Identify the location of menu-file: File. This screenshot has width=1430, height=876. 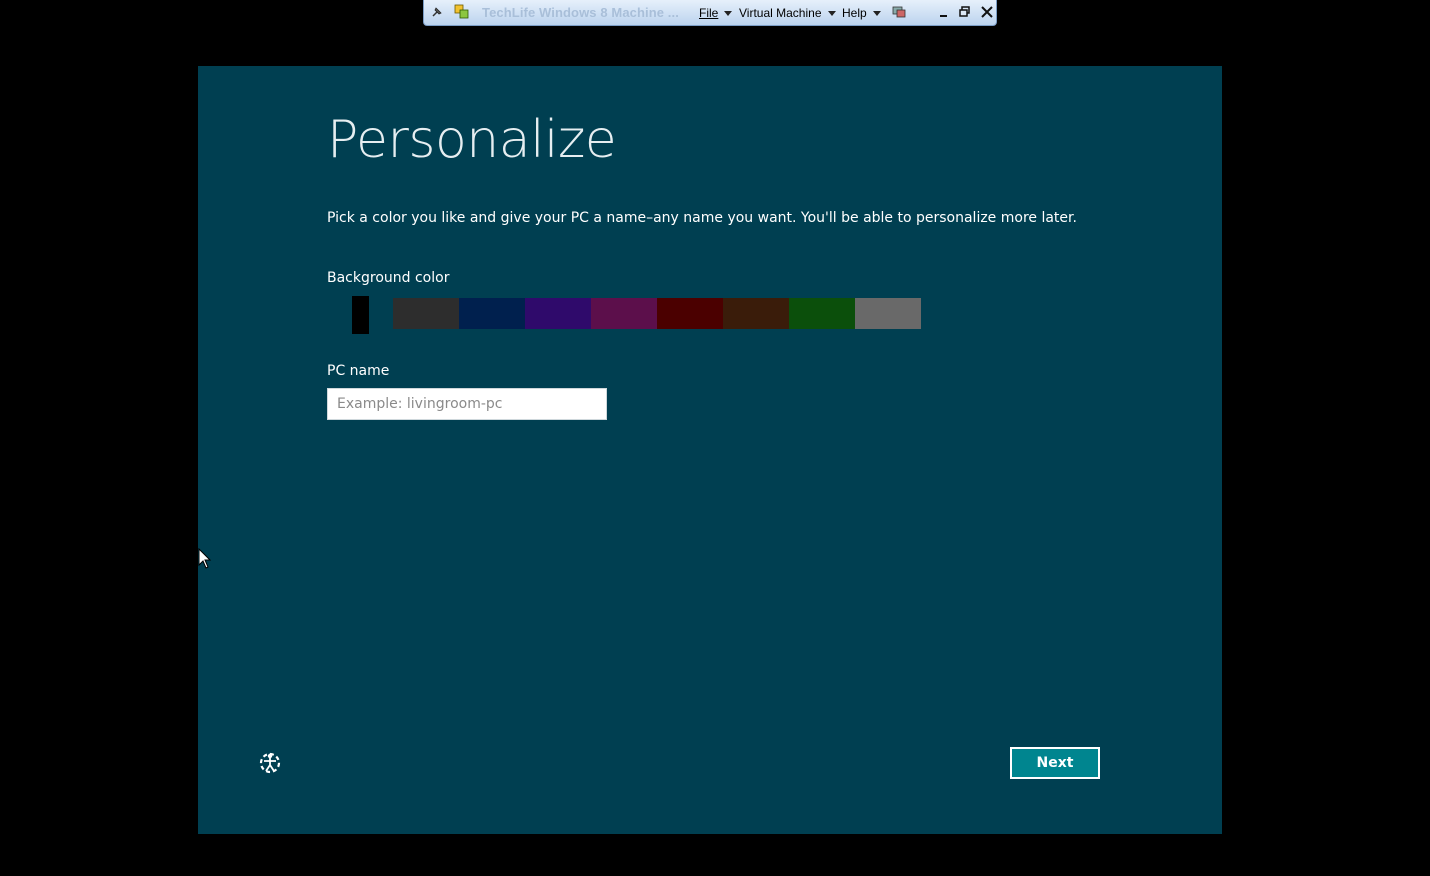
(716, 13).